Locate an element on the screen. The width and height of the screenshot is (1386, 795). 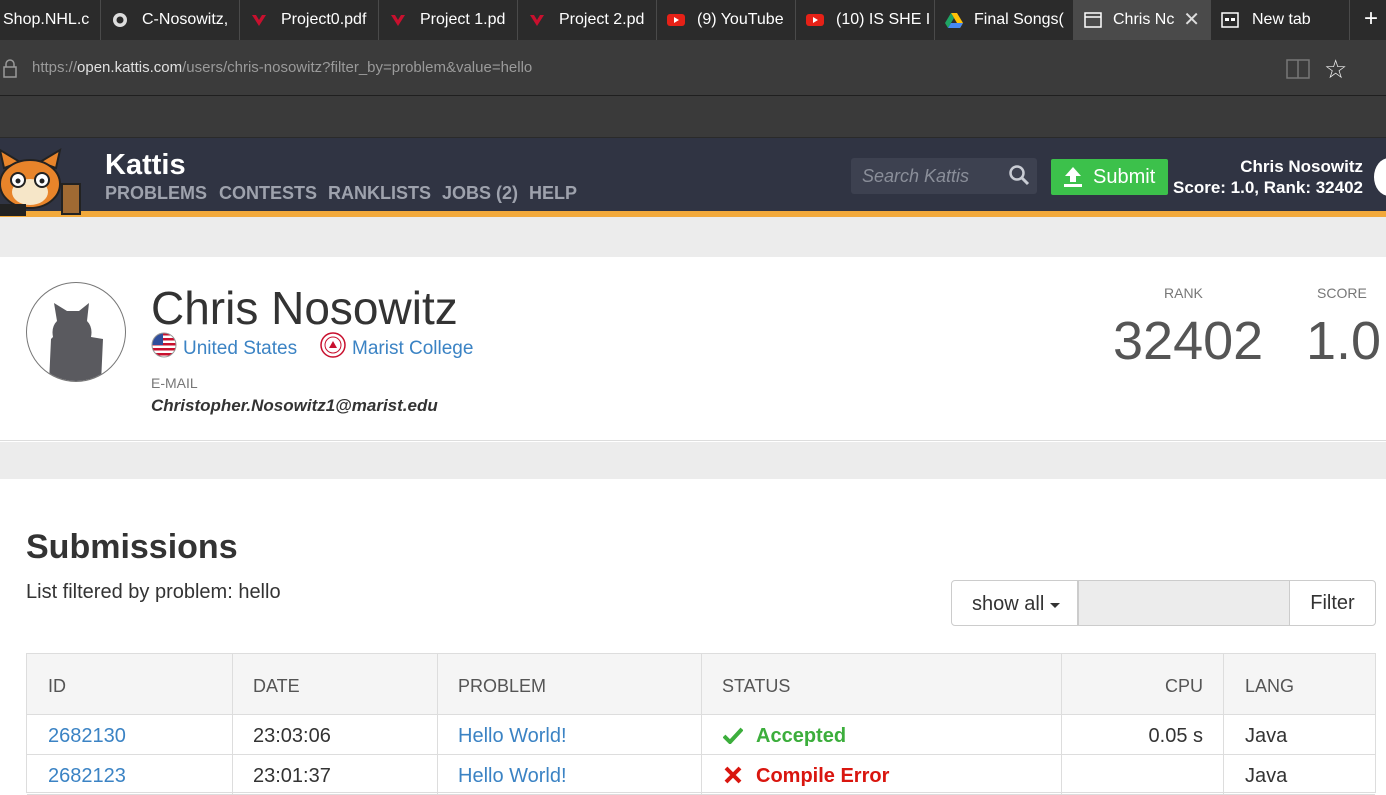
user-name: Chris Nosowitz is located at coordinates (1301, 167).